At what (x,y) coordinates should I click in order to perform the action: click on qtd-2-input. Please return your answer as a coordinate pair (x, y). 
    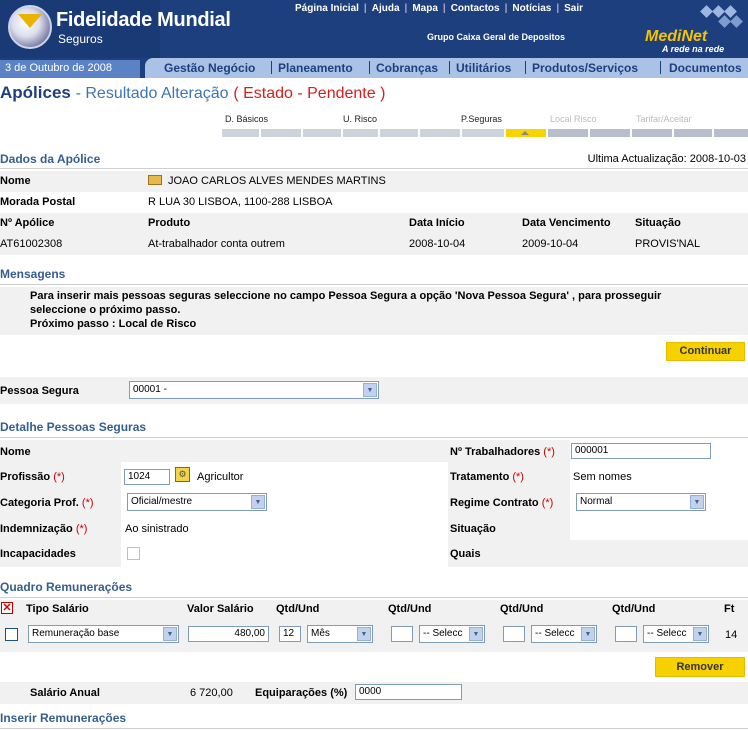
    Looking at the image, I should click on (402, 634).